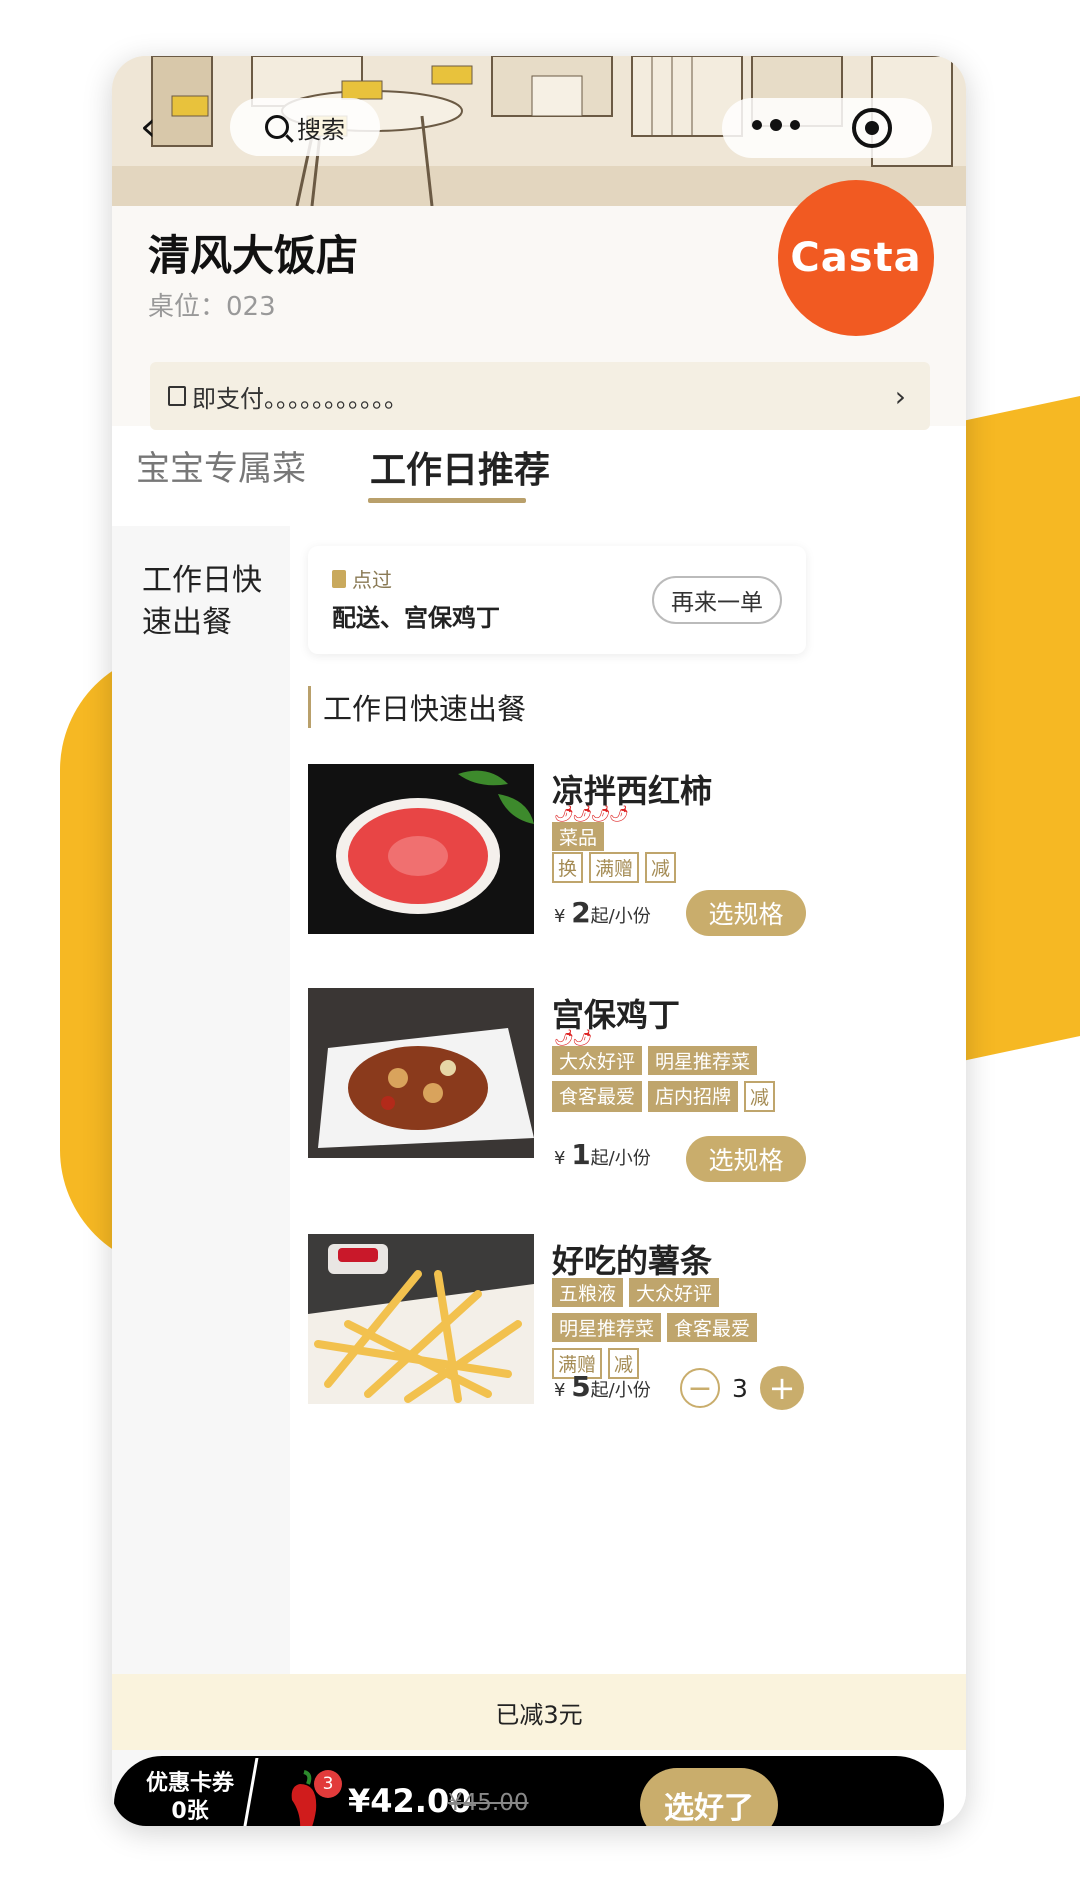 The image size is (1080, 1881). What do you see at coordinates (277, 127) in the screenshot?
I see `search-icon` at bounding box center [277, 127].